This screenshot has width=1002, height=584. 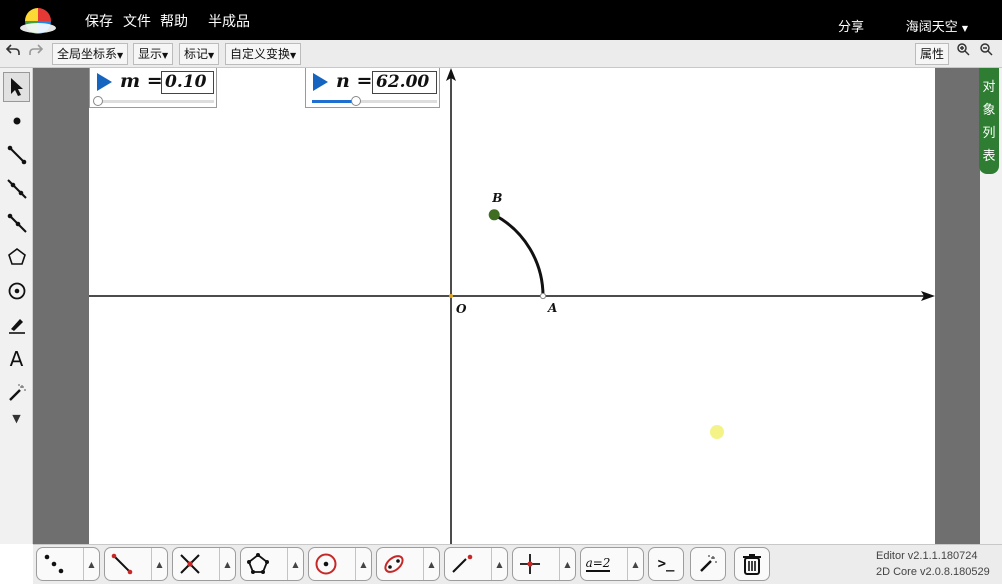 What do you see at coordinates (986, 54) in the screenshot?
I see `zoom-out-button` at bounding box center [986, 54].